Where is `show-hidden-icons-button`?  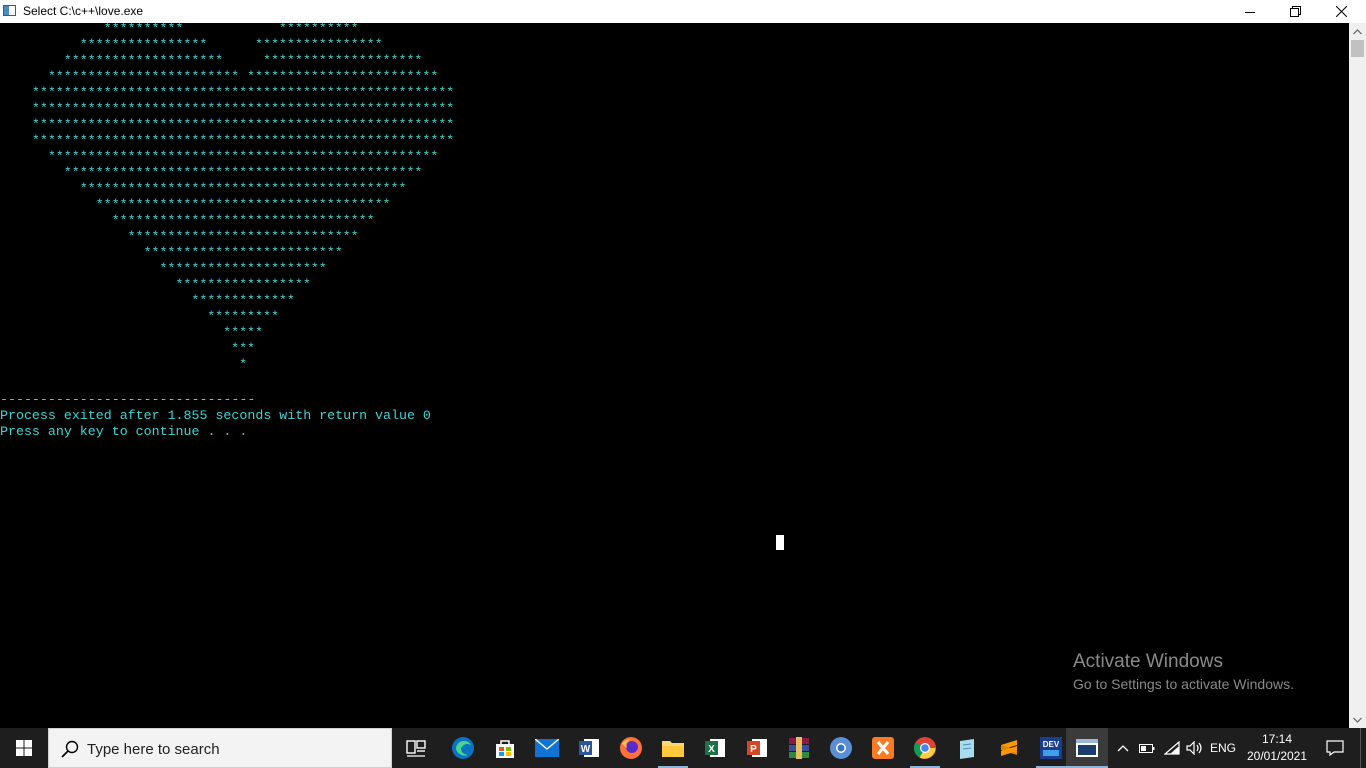
show-hidden-icons-button is located at coordinates (1123, 748).